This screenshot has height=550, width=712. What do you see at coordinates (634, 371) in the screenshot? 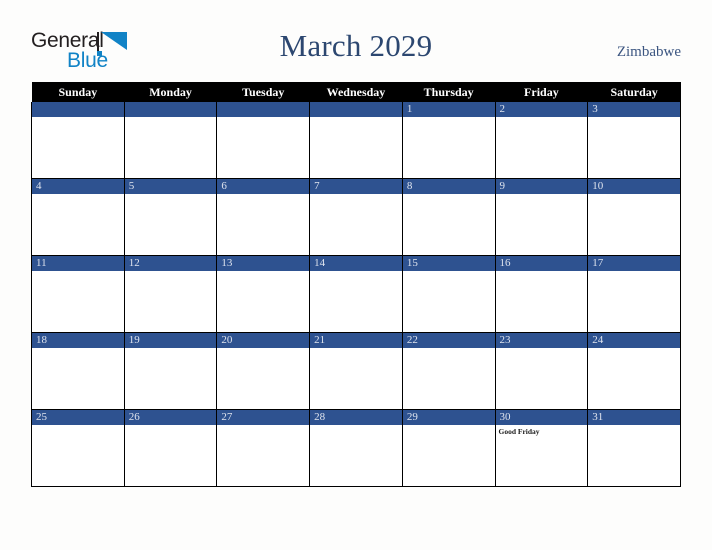
I see `calendar-day-cell: 24` at bounding box center [634, 371].